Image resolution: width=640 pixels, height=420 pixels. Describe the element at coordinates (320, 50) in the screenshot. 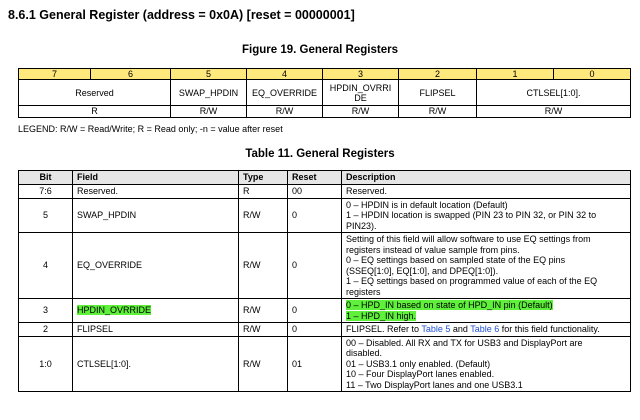

I see `figure-title: Figure 19. General Registers` at that location.